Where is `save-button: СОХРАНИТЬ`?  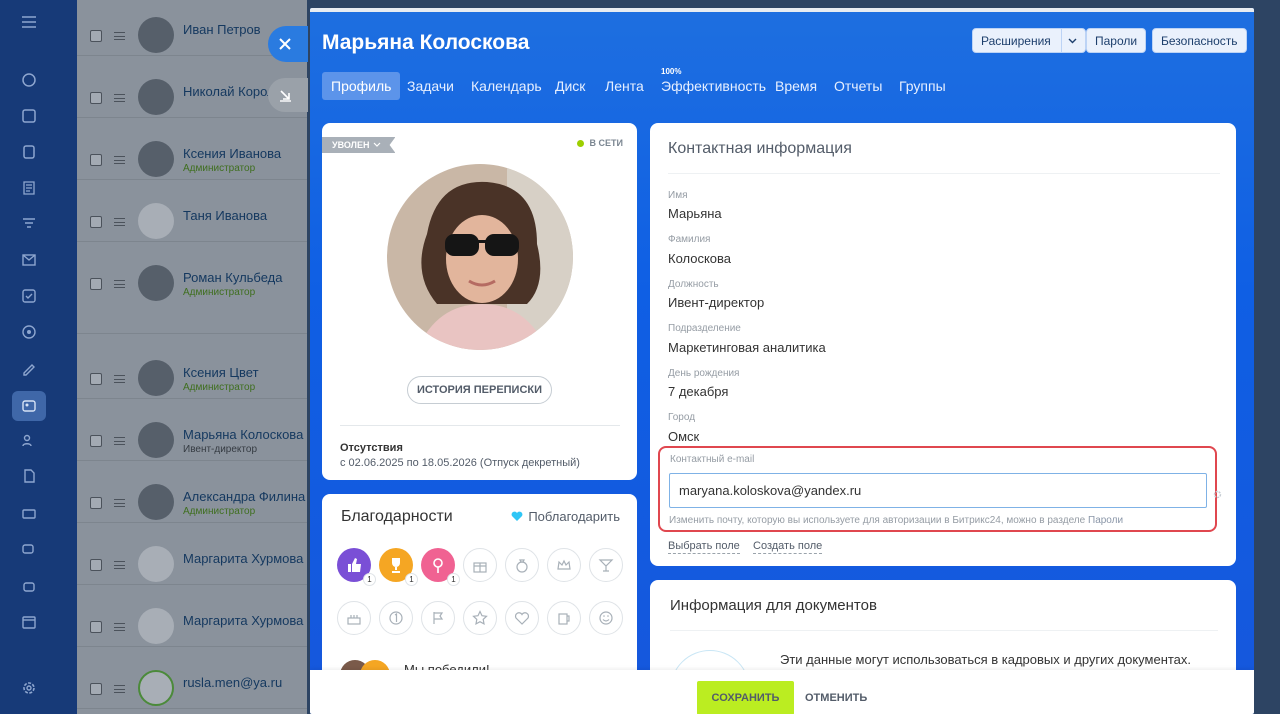 save-button: СОХРАНИТЬ is located at coordinates (745, 697).